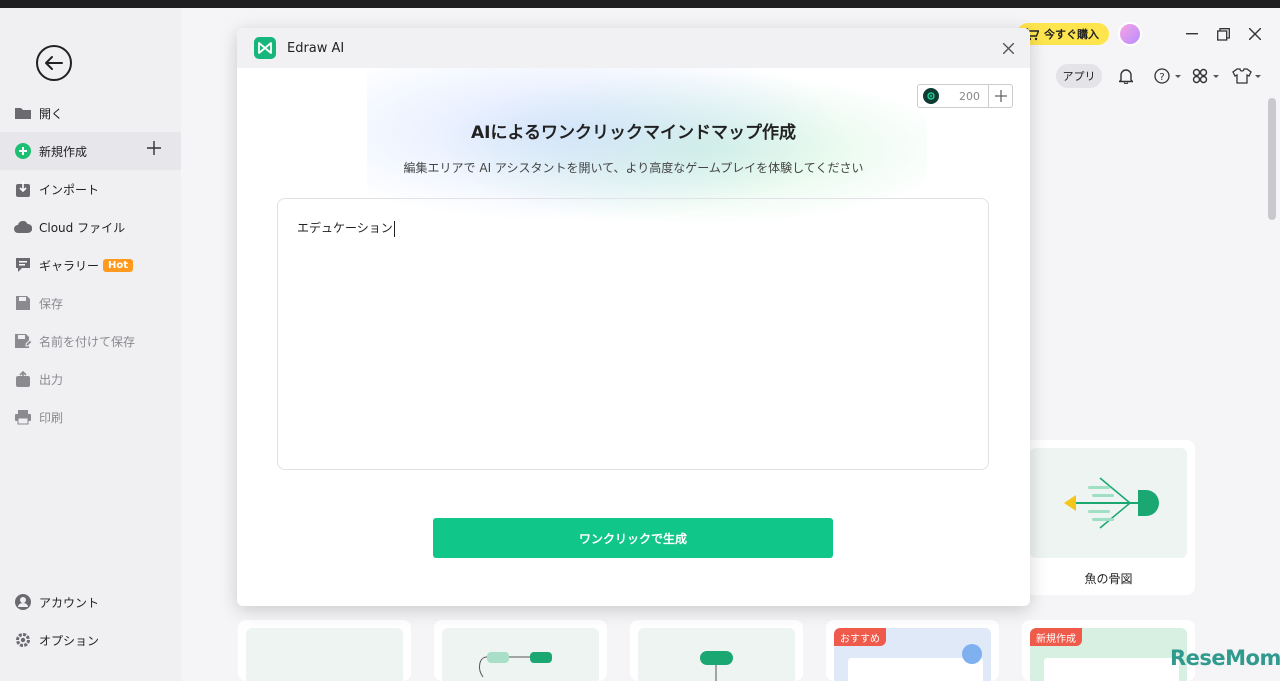 The image size is (1280, 681). Describe the element at coordinates (23, 303) in the screenshot. I see `save-icon` at that location.